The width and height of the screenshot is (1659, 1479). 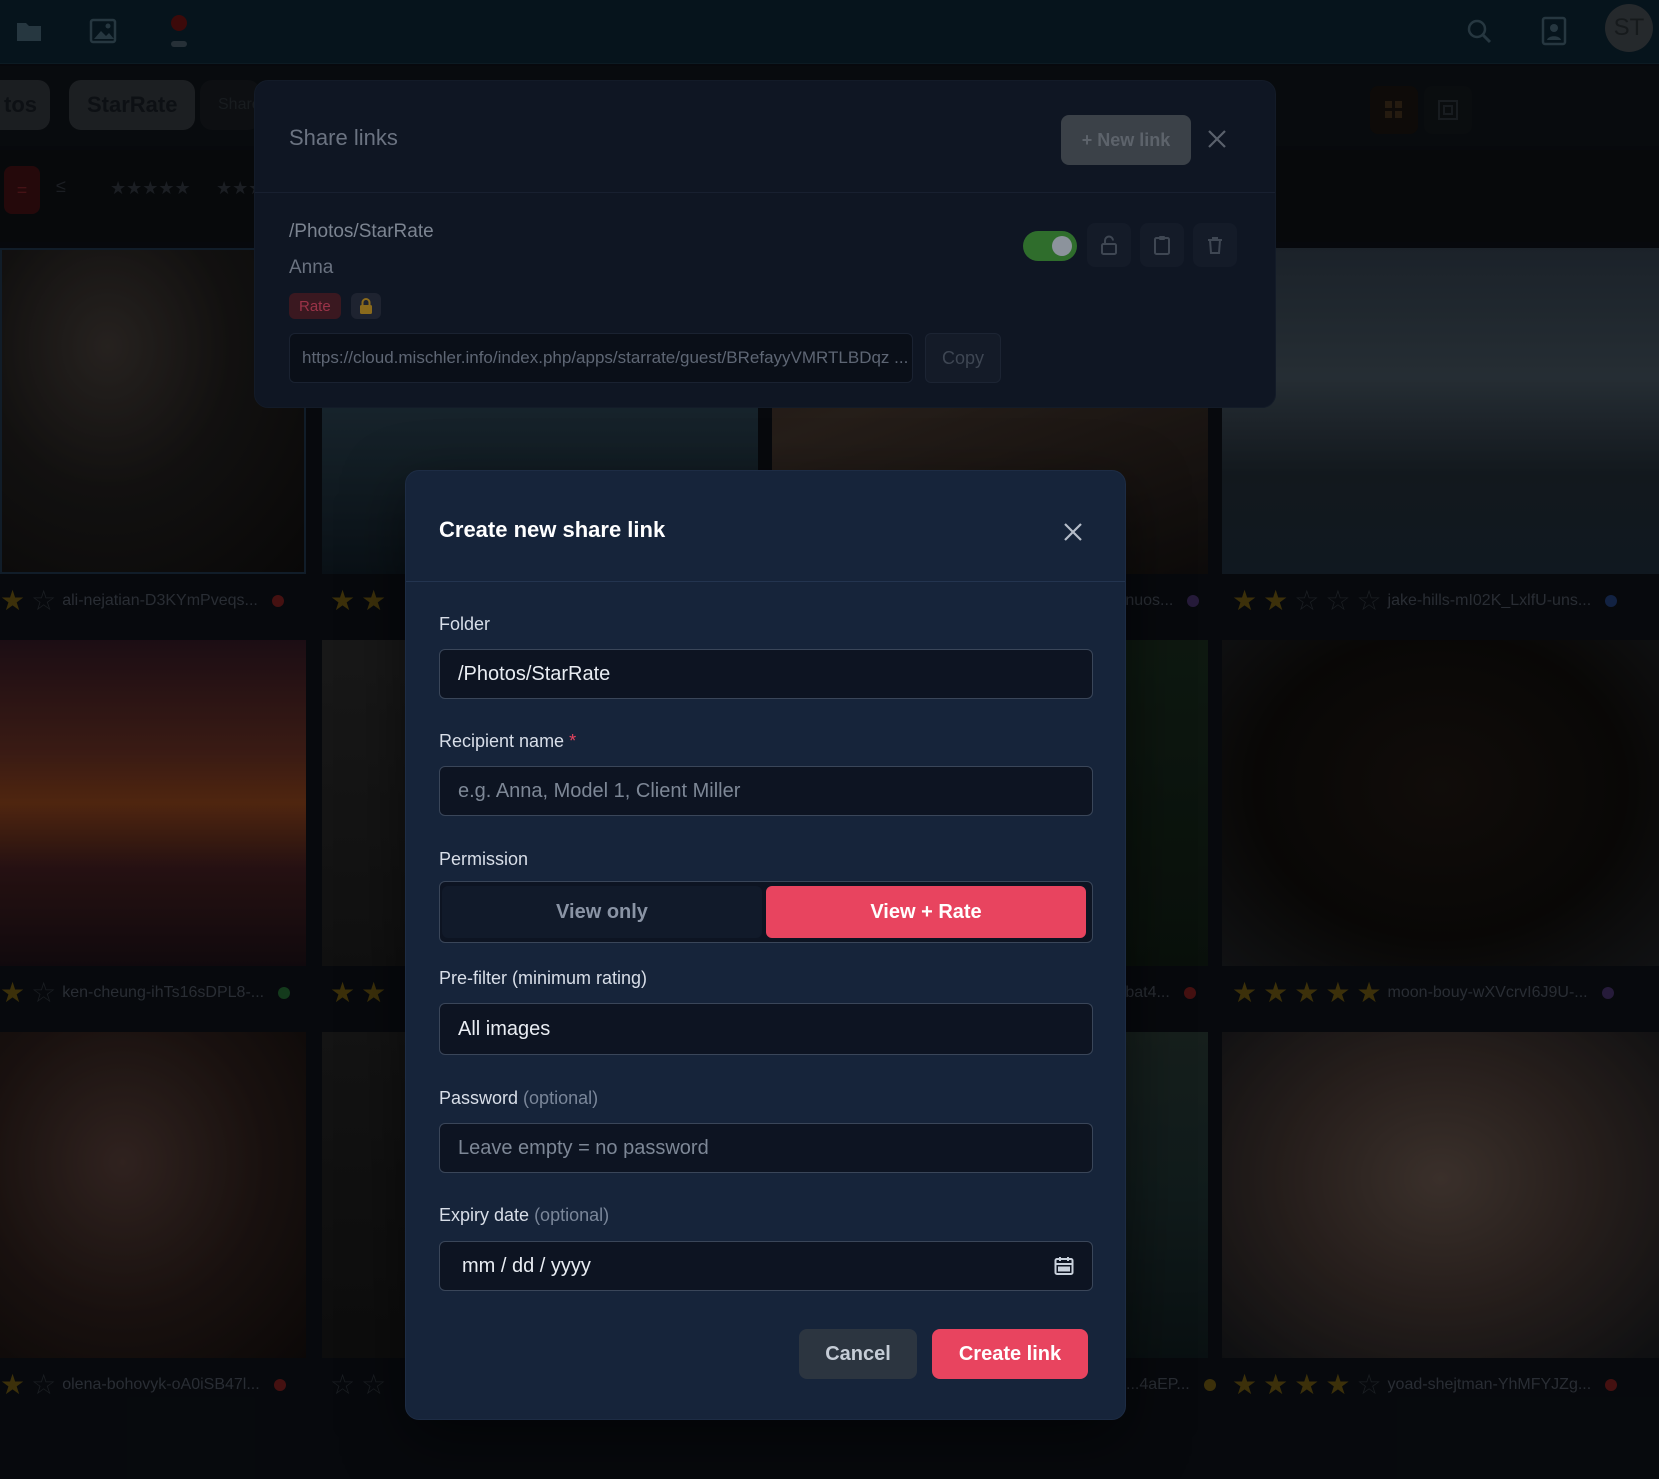 What do you see at coordinates (534, 673) in the screenshot?
I see `folder-value: /Photos/StarRate` at bounding box center [534, 673].